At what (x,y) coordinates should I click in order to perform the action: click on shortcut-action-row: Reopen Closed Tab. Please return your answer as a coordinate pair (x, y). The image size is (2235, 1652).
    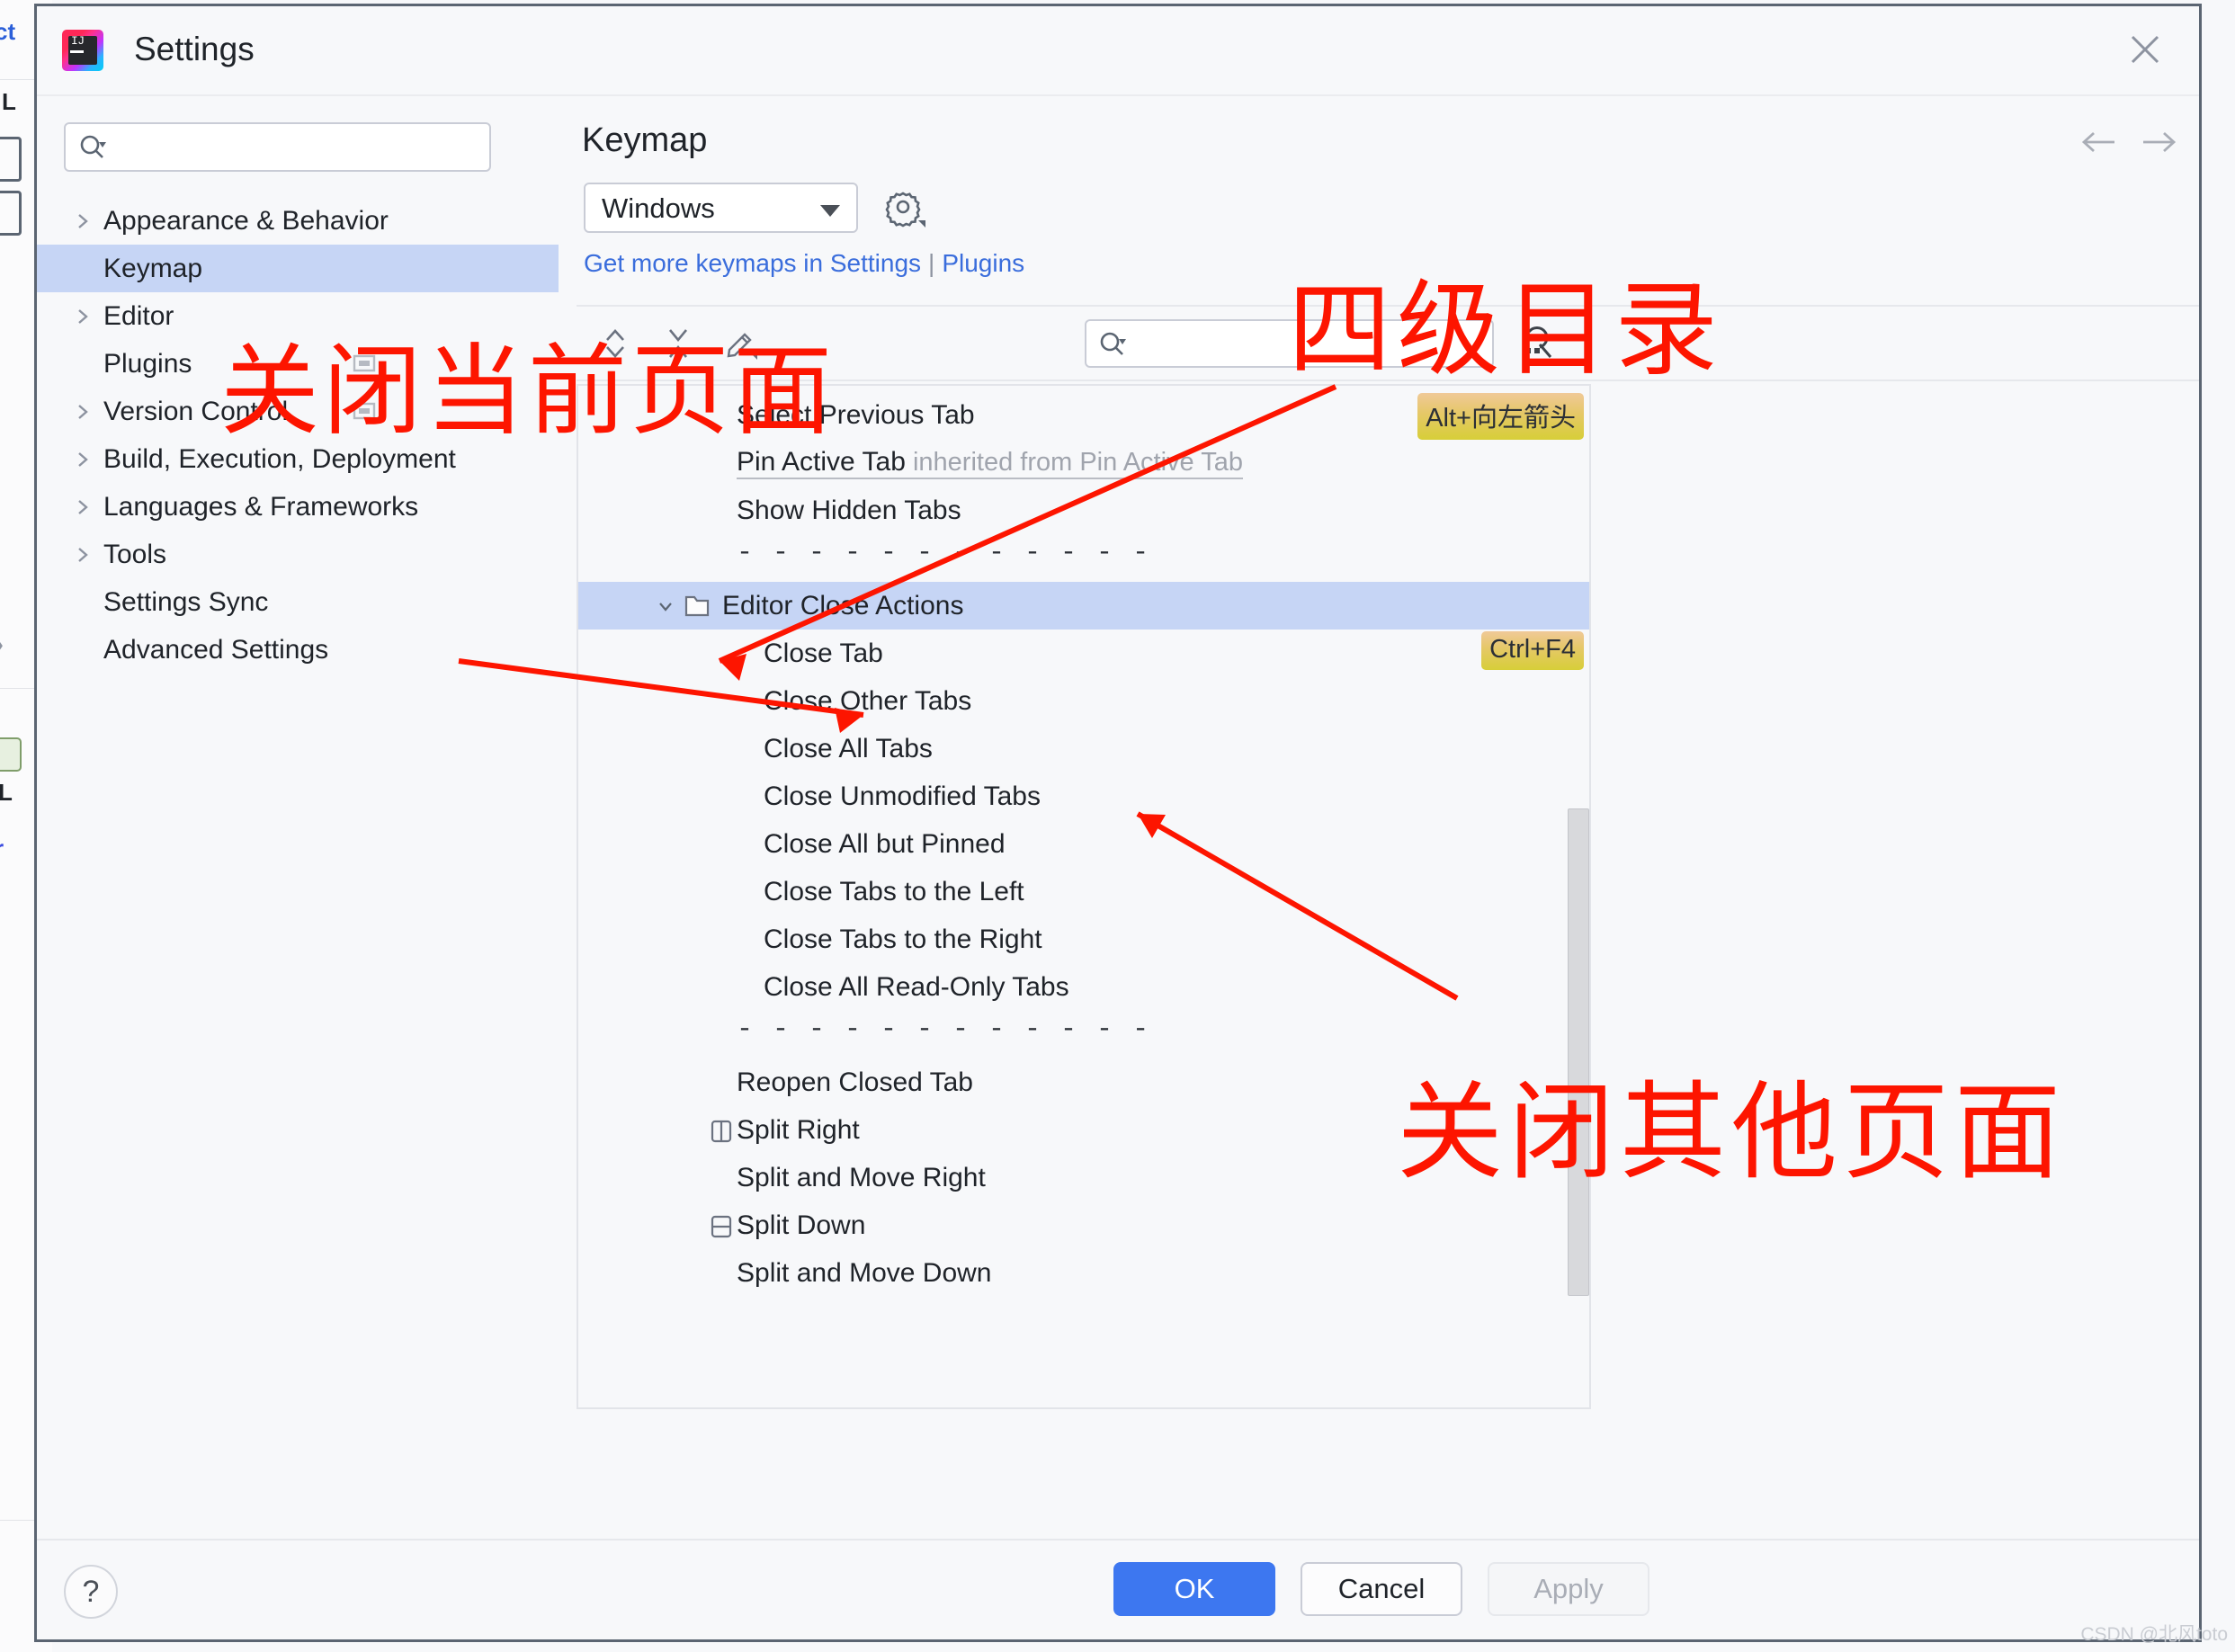
    Looking at the image, I should click on (1083, 1082).